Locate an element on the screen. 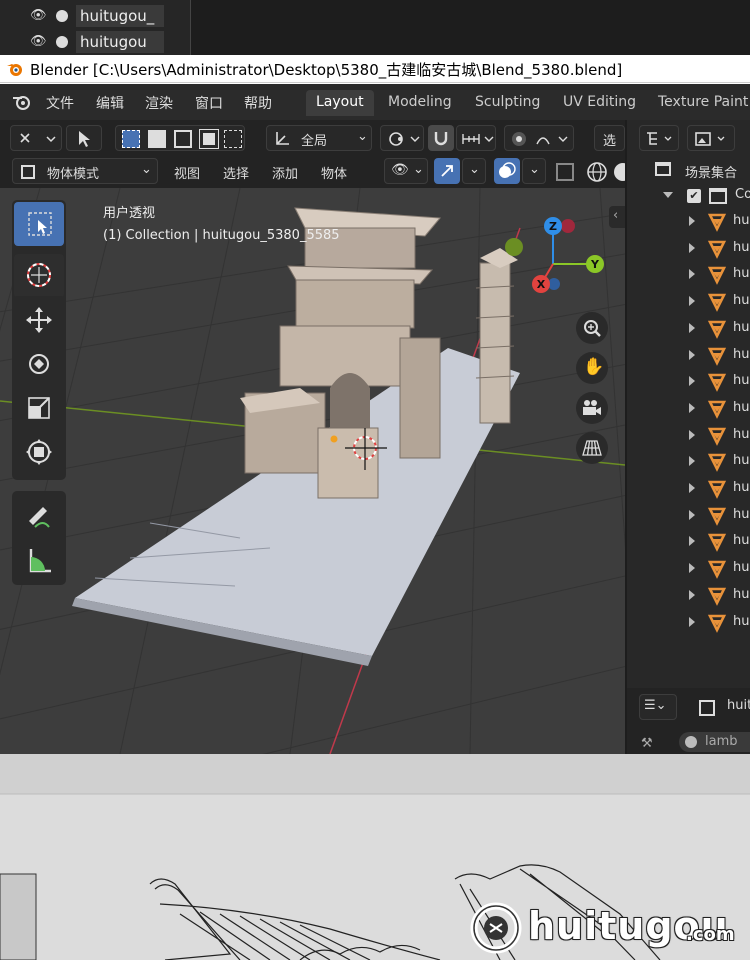 This screenshot has height=960, width=750. tab-layout: Layout is located at coordinates (340, 103).